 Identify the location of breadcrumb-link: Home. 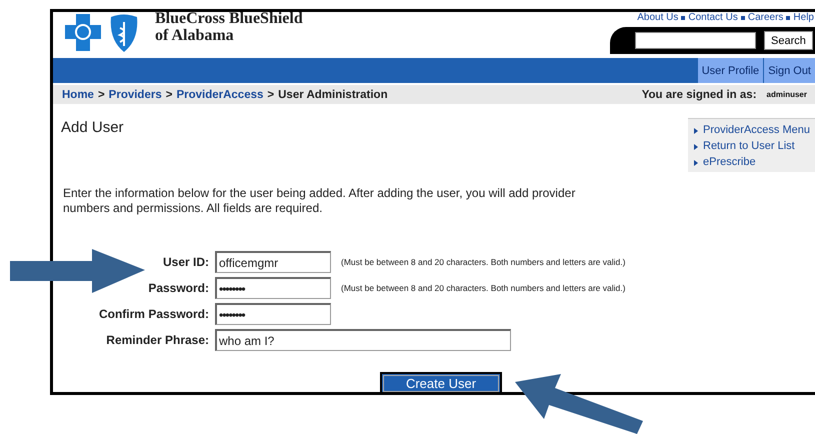
(78, 94).